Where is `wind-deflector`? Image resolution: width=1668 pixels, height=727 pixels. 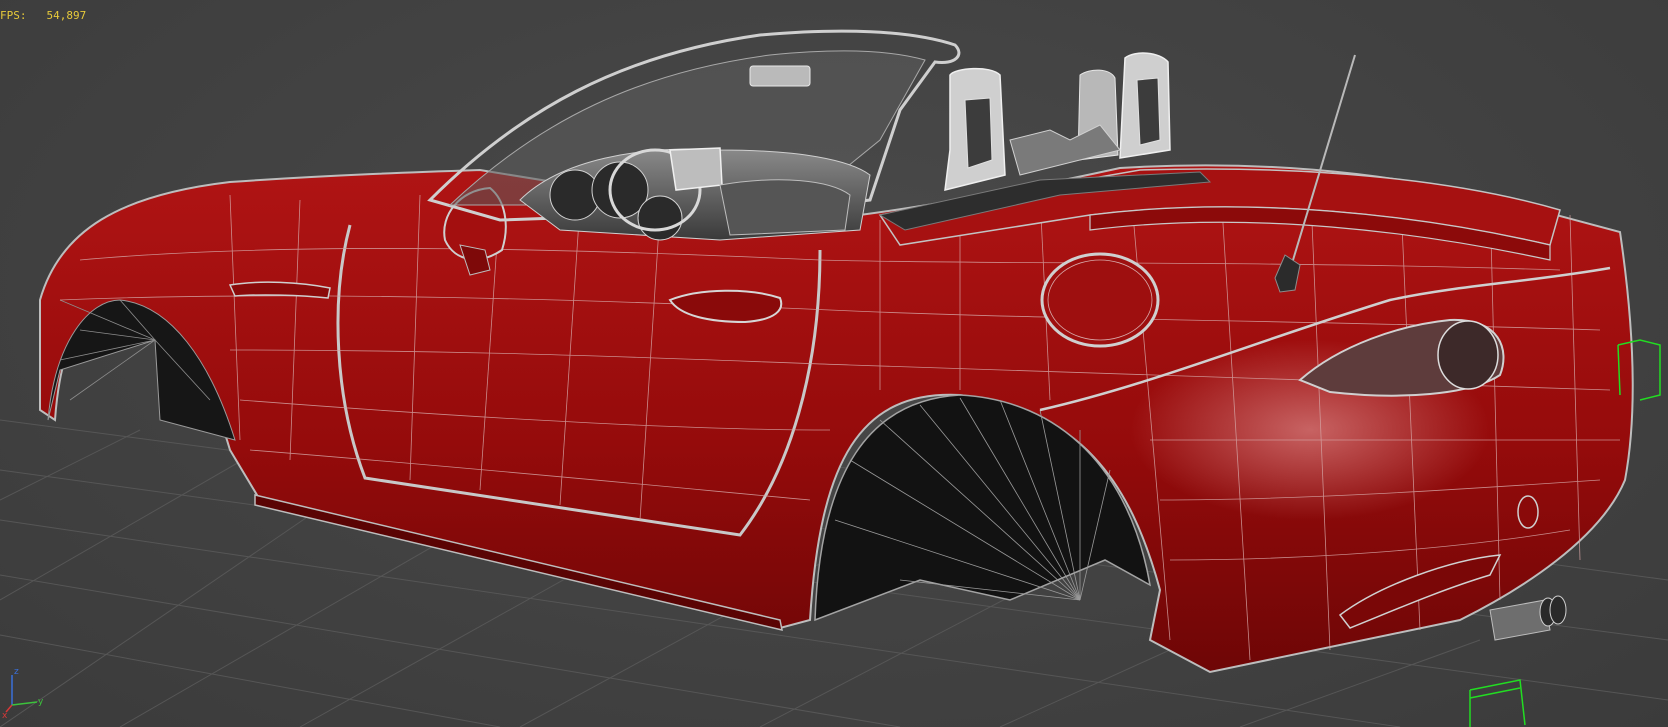 wind-deflector is located at coordinates (1065, 150).